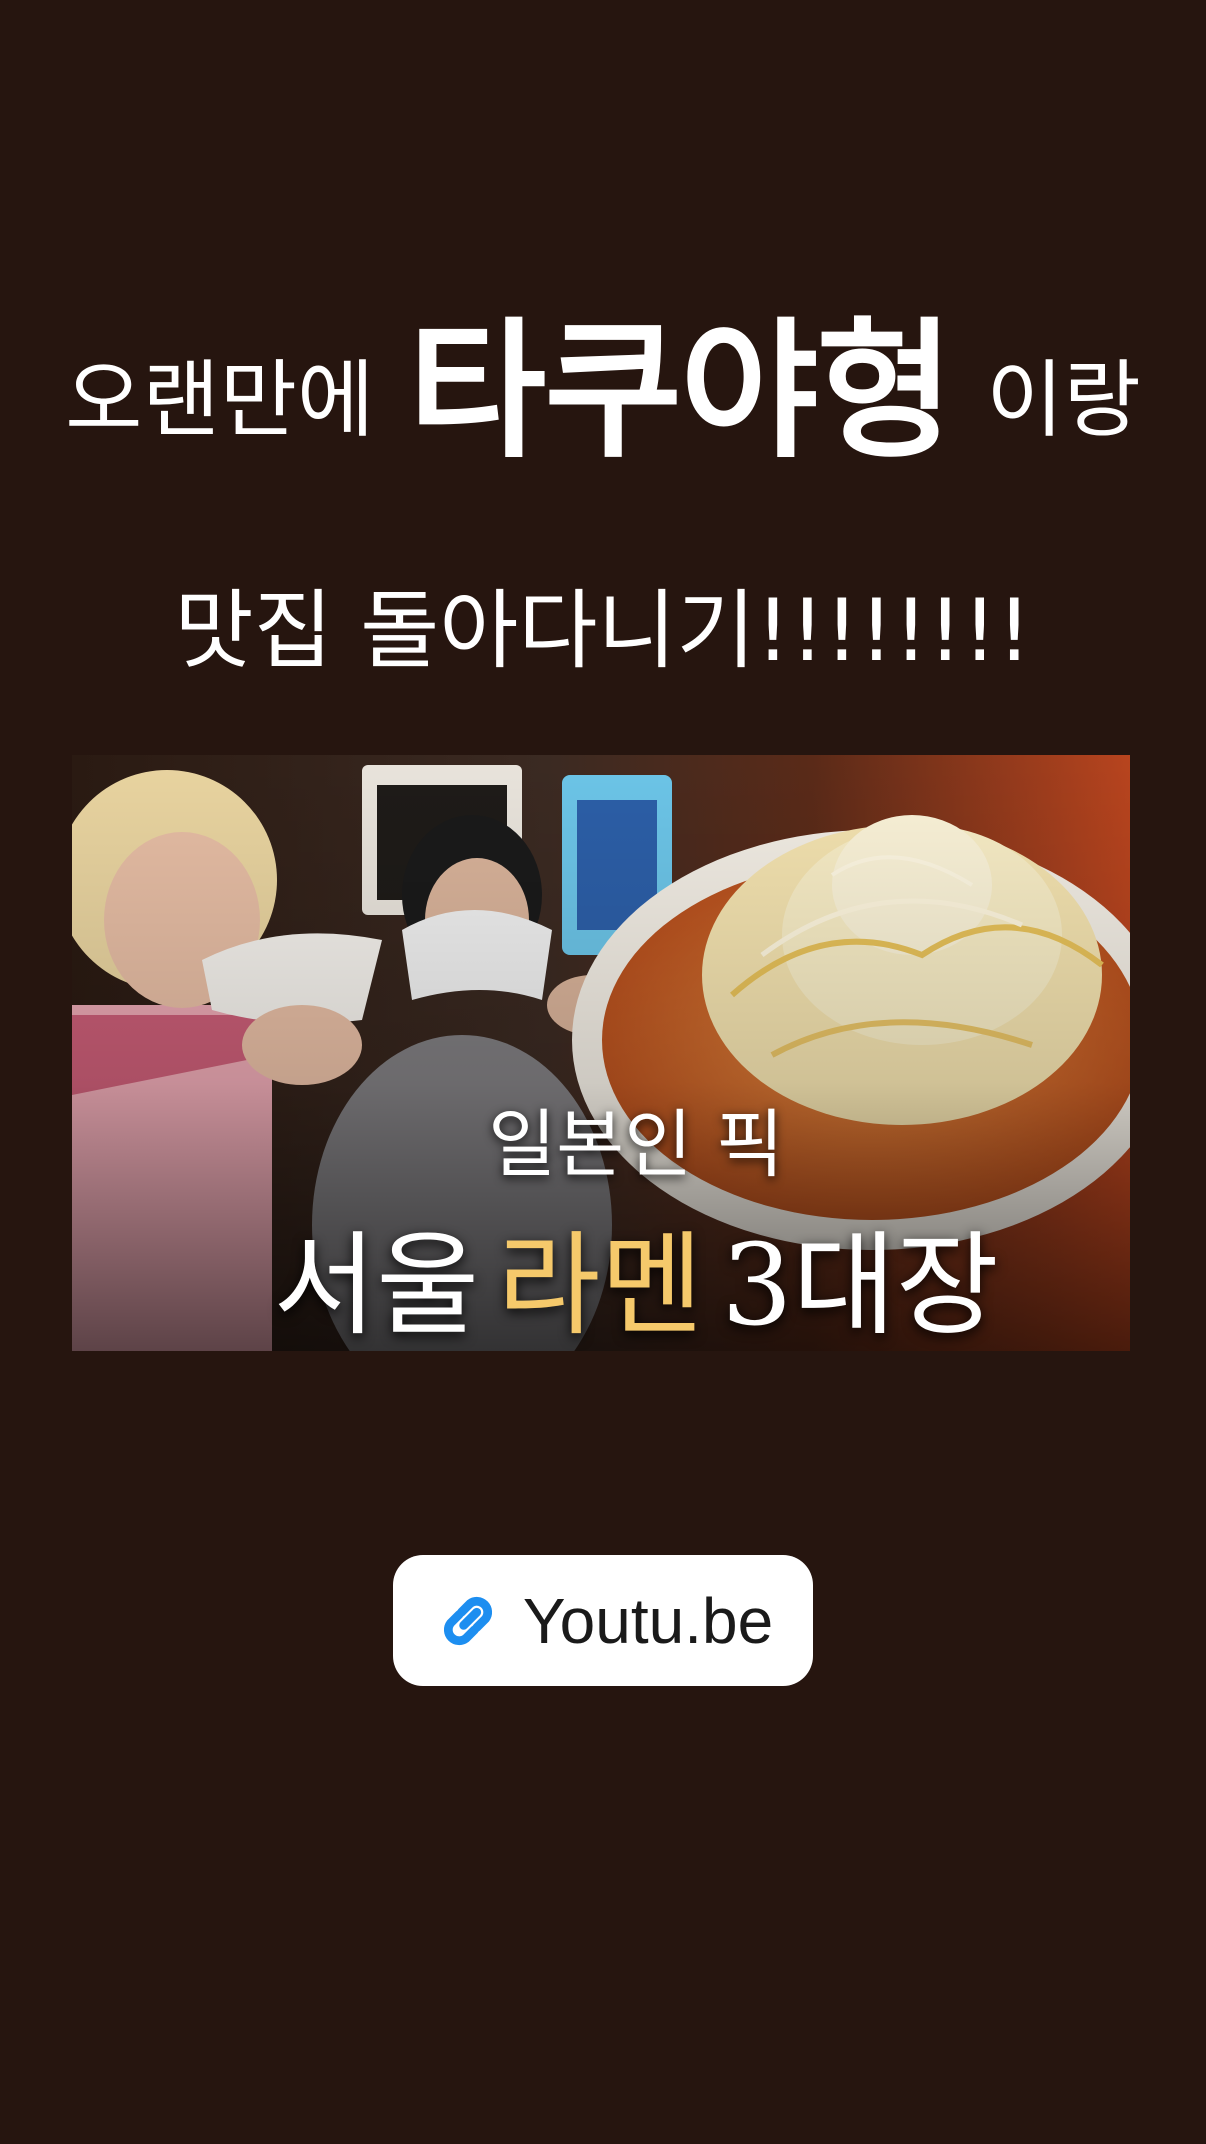 The height and width of the screenshot is (2144, 1206). I want to click on thumbnail-subtitle: 일본인 픽, so click(636, 1145).